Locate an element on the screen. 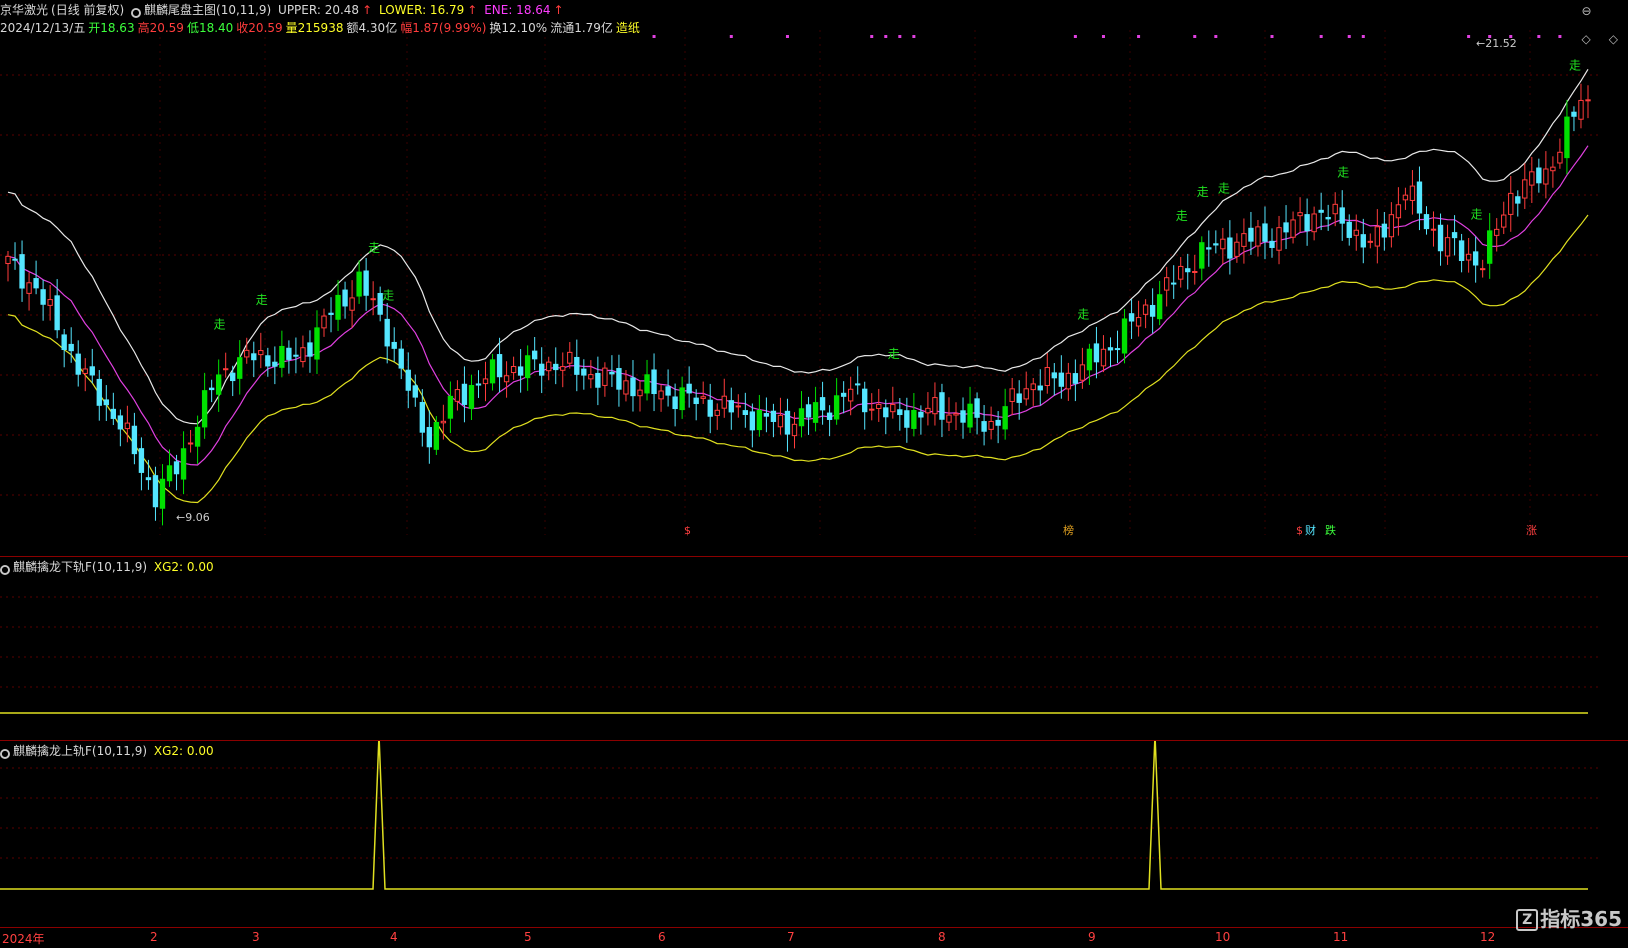 Image resolution: width=1628 pixels, height=948 pixels. chart-mode: (日线 前复权) is located at coordinates (87, 10).